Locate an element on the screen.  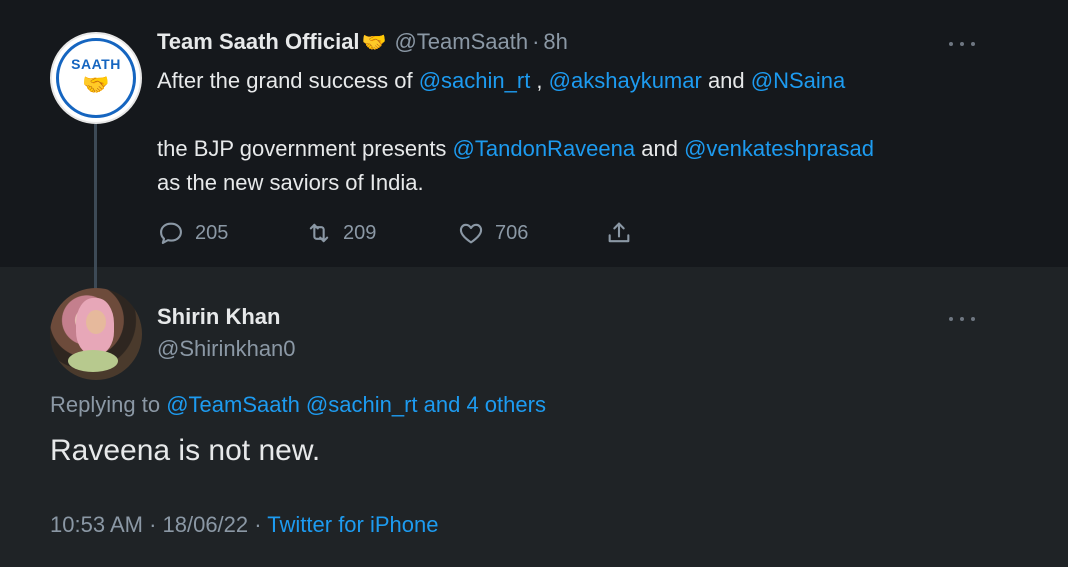
retweet-count: 209 is located at coordinates (360, 232).